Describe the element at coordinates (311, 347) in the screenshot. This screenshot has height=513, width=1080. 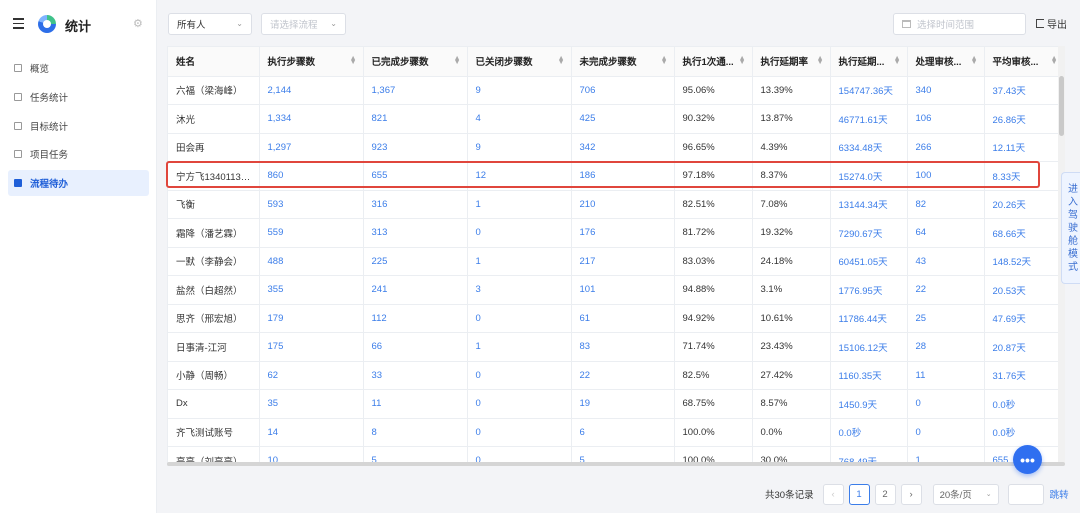
I see `table-cell: 175` at that location.